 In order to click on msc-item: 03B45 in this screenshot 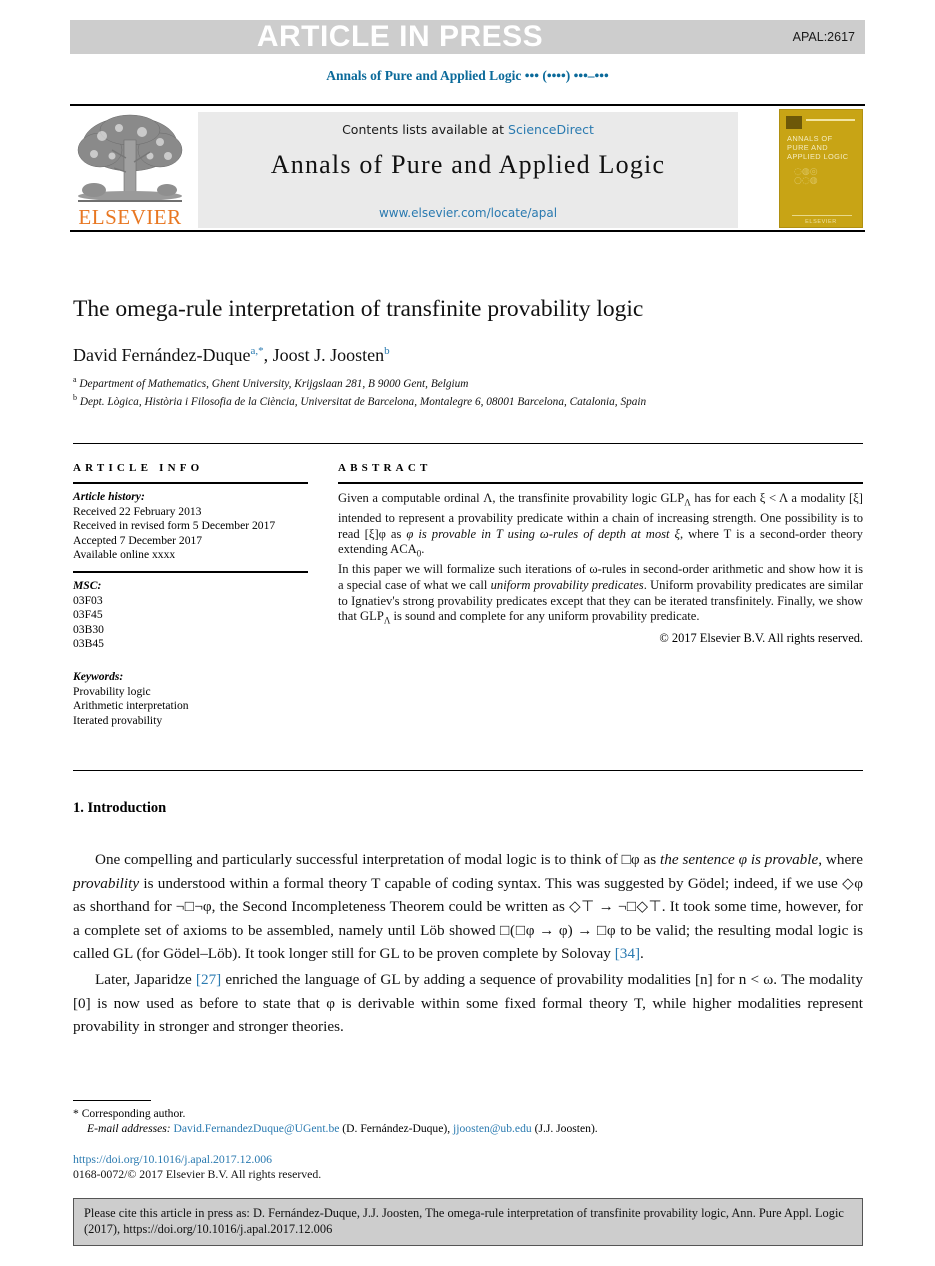, I will do `click(88, 644)`.